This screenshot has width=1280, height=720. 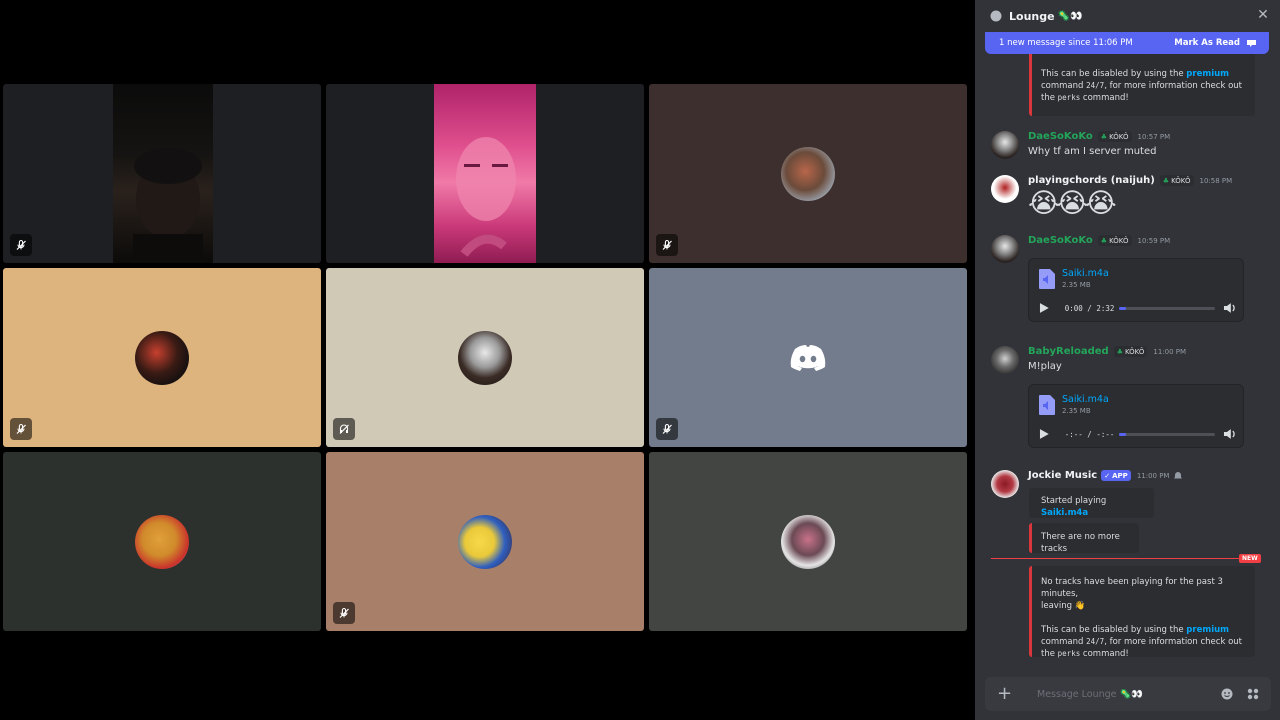 I want to click on chat-header: Lounge 🦠👀 ✕, so click(x=1127, y=16).